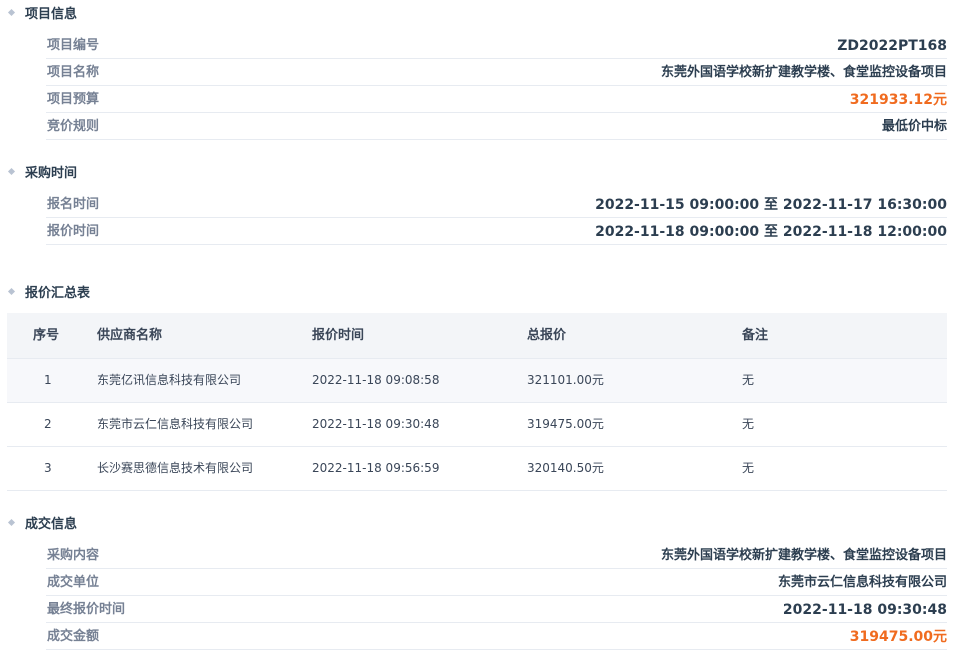 This screenshot has height=660, width=960. What do you see at coordinates (496, 610) in the screenshot?
I see `info-row-final-quote-time: 最终报价时间 2022-11-18 09:30:48` at bounding box center [496, 610].